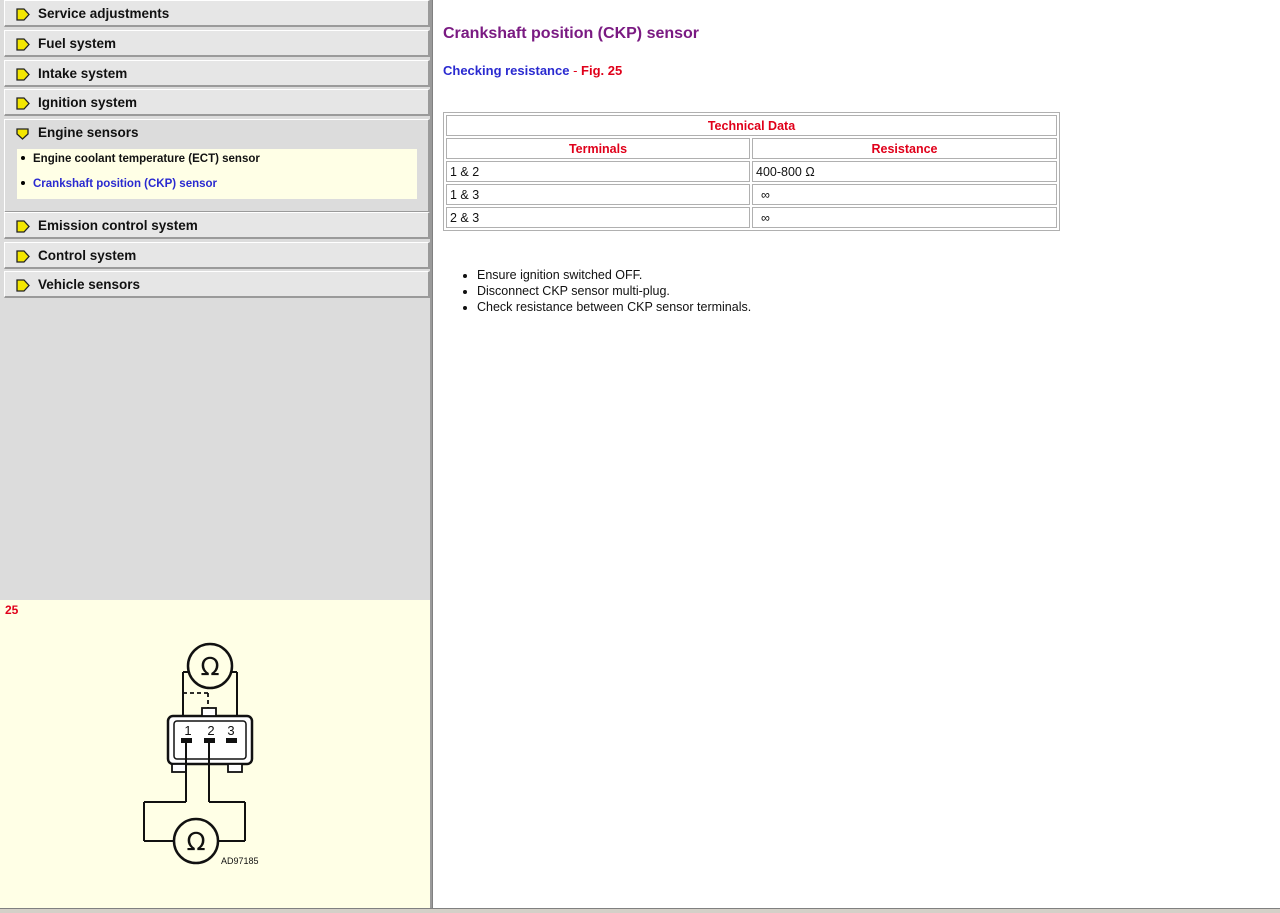  I want to click on column-header-resistance: Resistance, so click(904, 148).